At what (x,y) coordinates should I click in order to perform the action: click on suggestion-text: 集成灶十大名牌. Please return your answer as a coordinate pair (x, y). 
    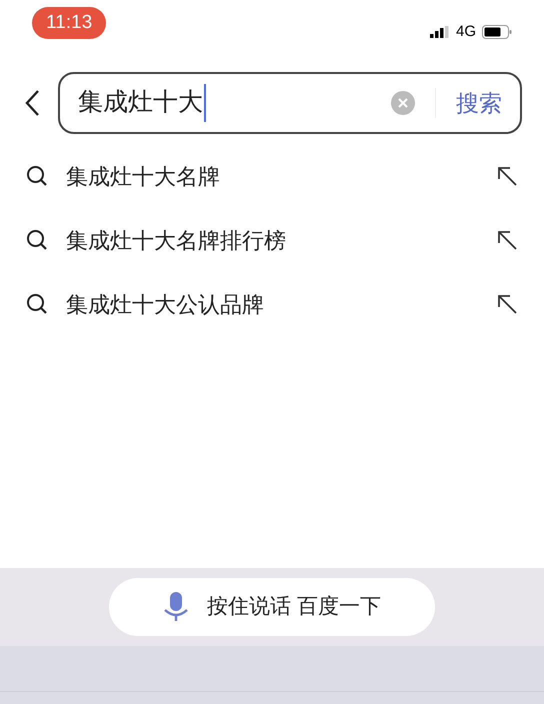
    Looking at the image, I should click on (143, 176).